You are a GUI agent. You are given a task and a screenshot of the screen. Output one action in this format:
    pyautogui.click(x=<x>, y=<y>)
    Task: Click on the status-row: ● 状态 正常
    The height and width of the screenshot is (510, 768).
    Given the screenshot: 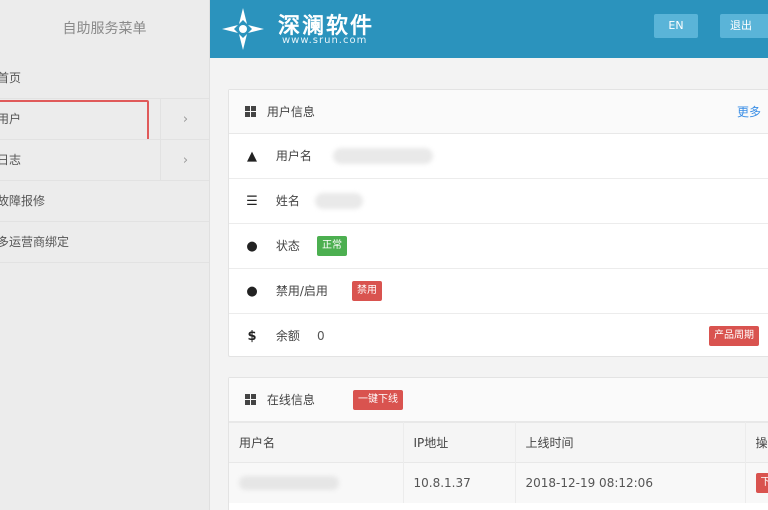 What is the action you would take?
    pyautogui.click(x=498, y=246)
    